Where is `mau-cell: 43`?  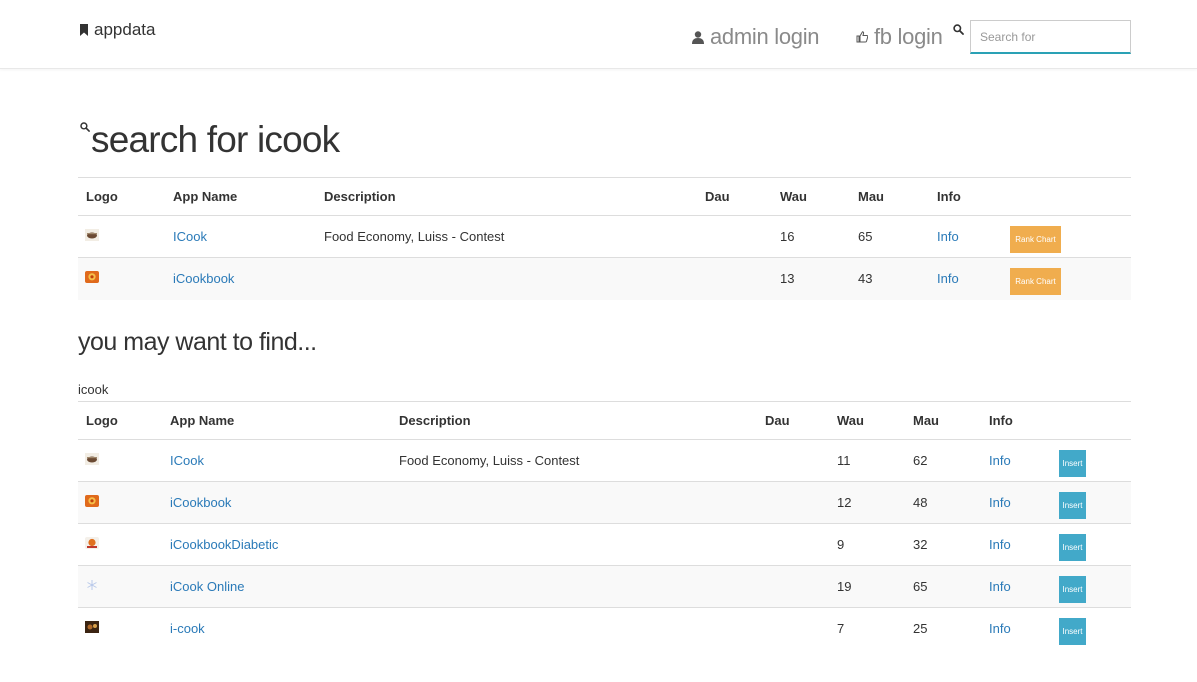 mau-cell: 43 is located at coordinates (889, 278).